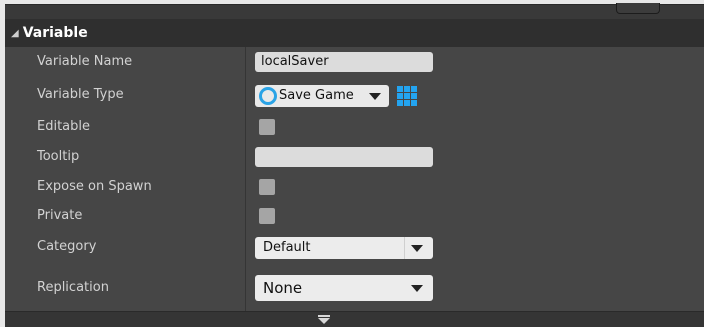  I want to click on variable-type-label: Variable Type, so click(80, 94).